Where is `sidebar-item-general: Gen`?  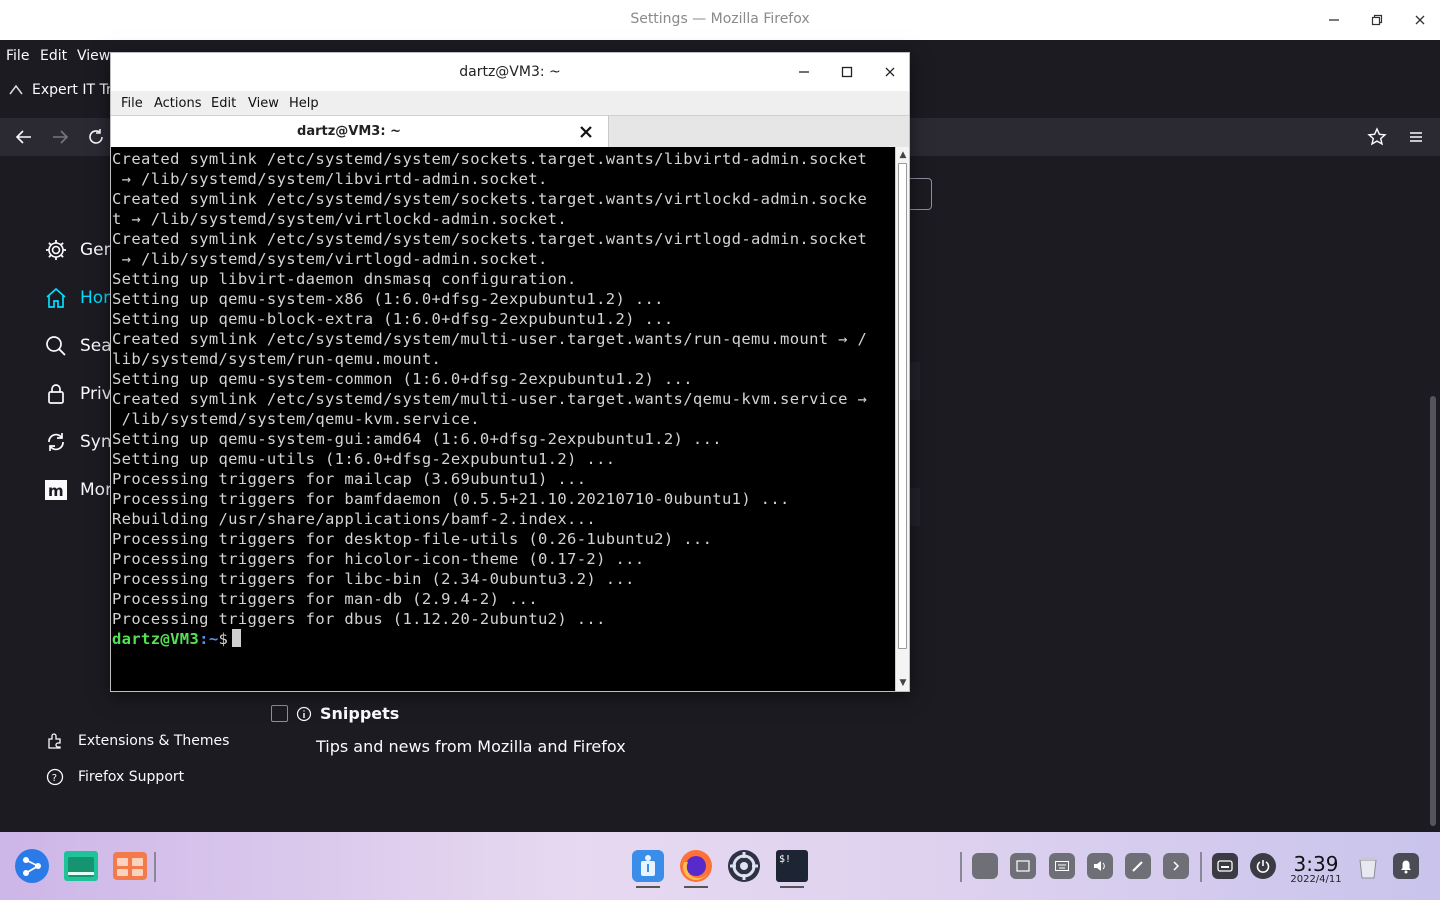
sidebar-item-general: Gen is located at coordinates (79, 250).